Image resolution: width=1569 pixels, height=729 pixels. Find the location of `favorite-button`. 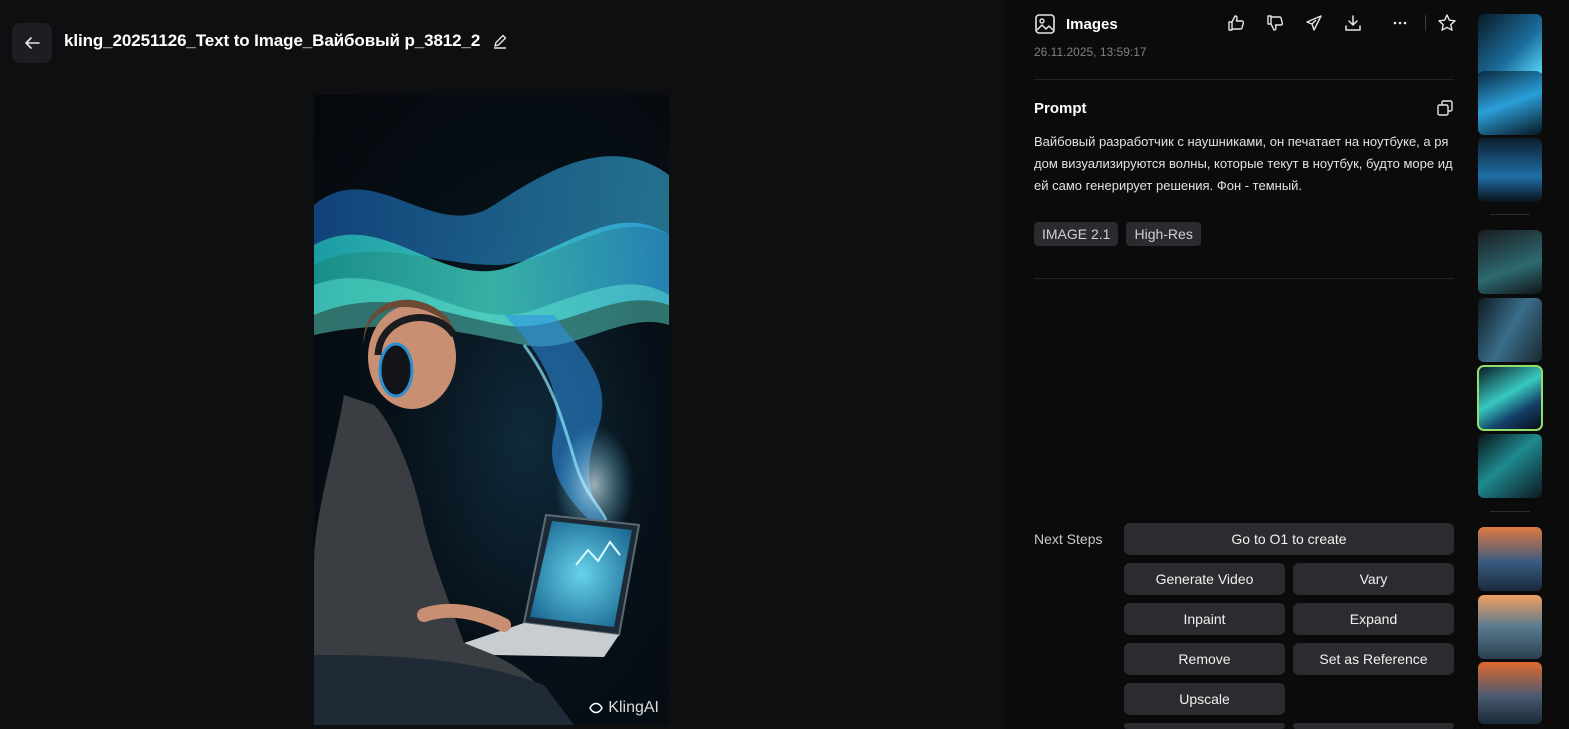

favorite-button is located at coordinates (1447, 23).